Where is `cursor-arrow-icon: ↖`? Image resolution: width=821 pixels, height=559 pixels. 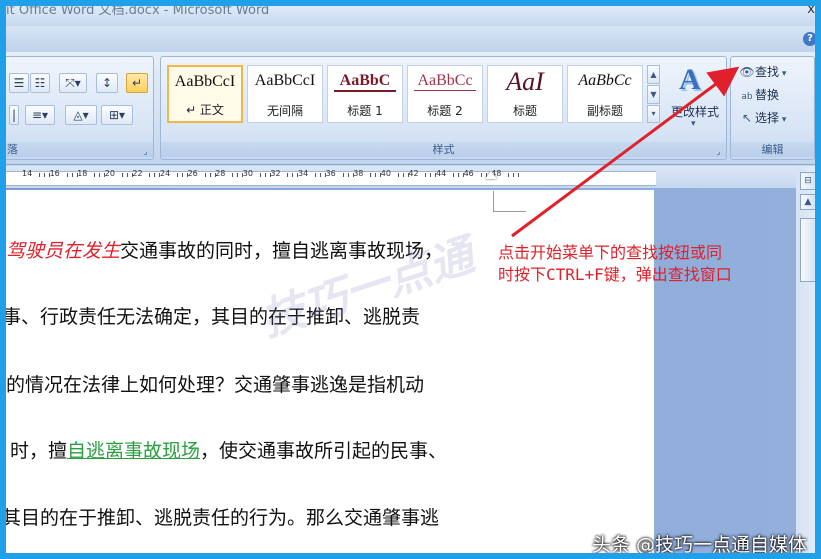
cursor-arrow-icon: ↖ is located at coordinates (747, 118).